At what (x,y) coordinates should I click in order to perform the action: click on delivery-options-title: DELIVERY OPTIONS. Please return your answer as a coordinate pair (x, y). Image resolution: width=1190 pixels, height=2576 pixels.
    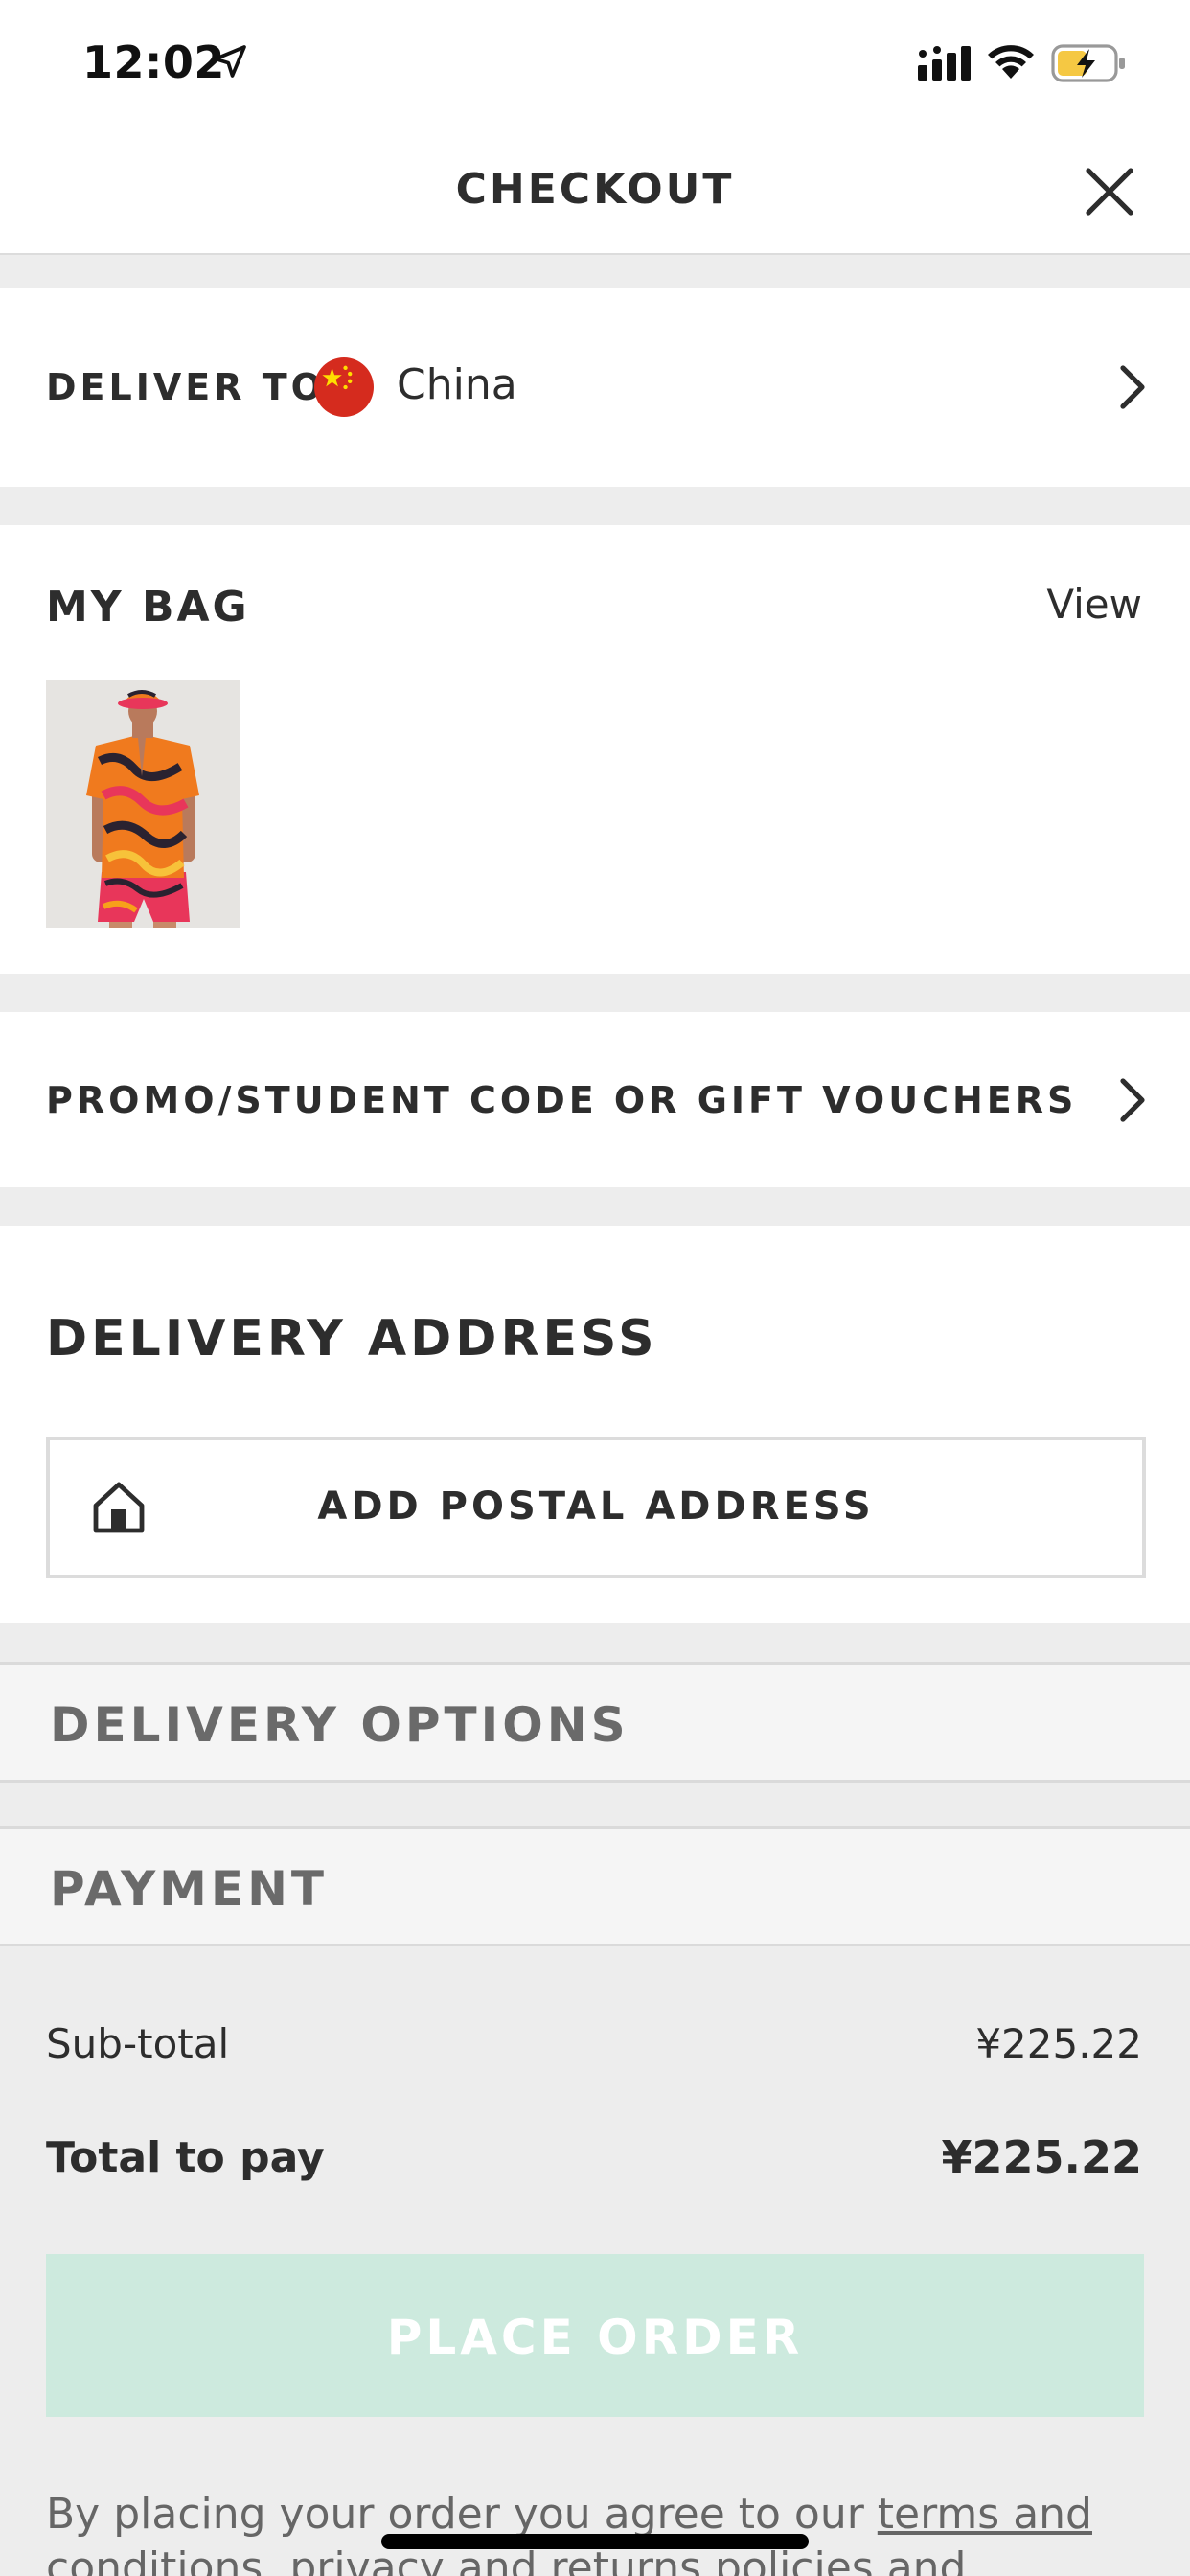
    Looking at the image, I should click on (340, 1725).